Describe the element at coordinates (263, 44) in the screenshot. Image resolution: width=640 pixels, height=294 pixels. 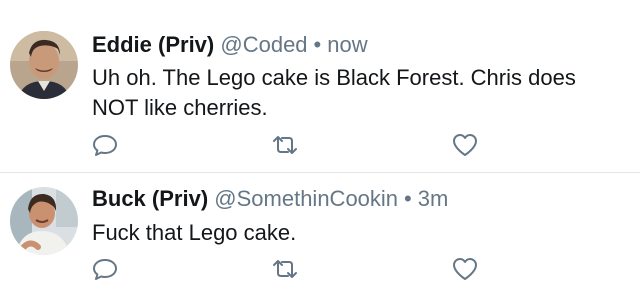
I see `user-handle: @Coded` at that location.